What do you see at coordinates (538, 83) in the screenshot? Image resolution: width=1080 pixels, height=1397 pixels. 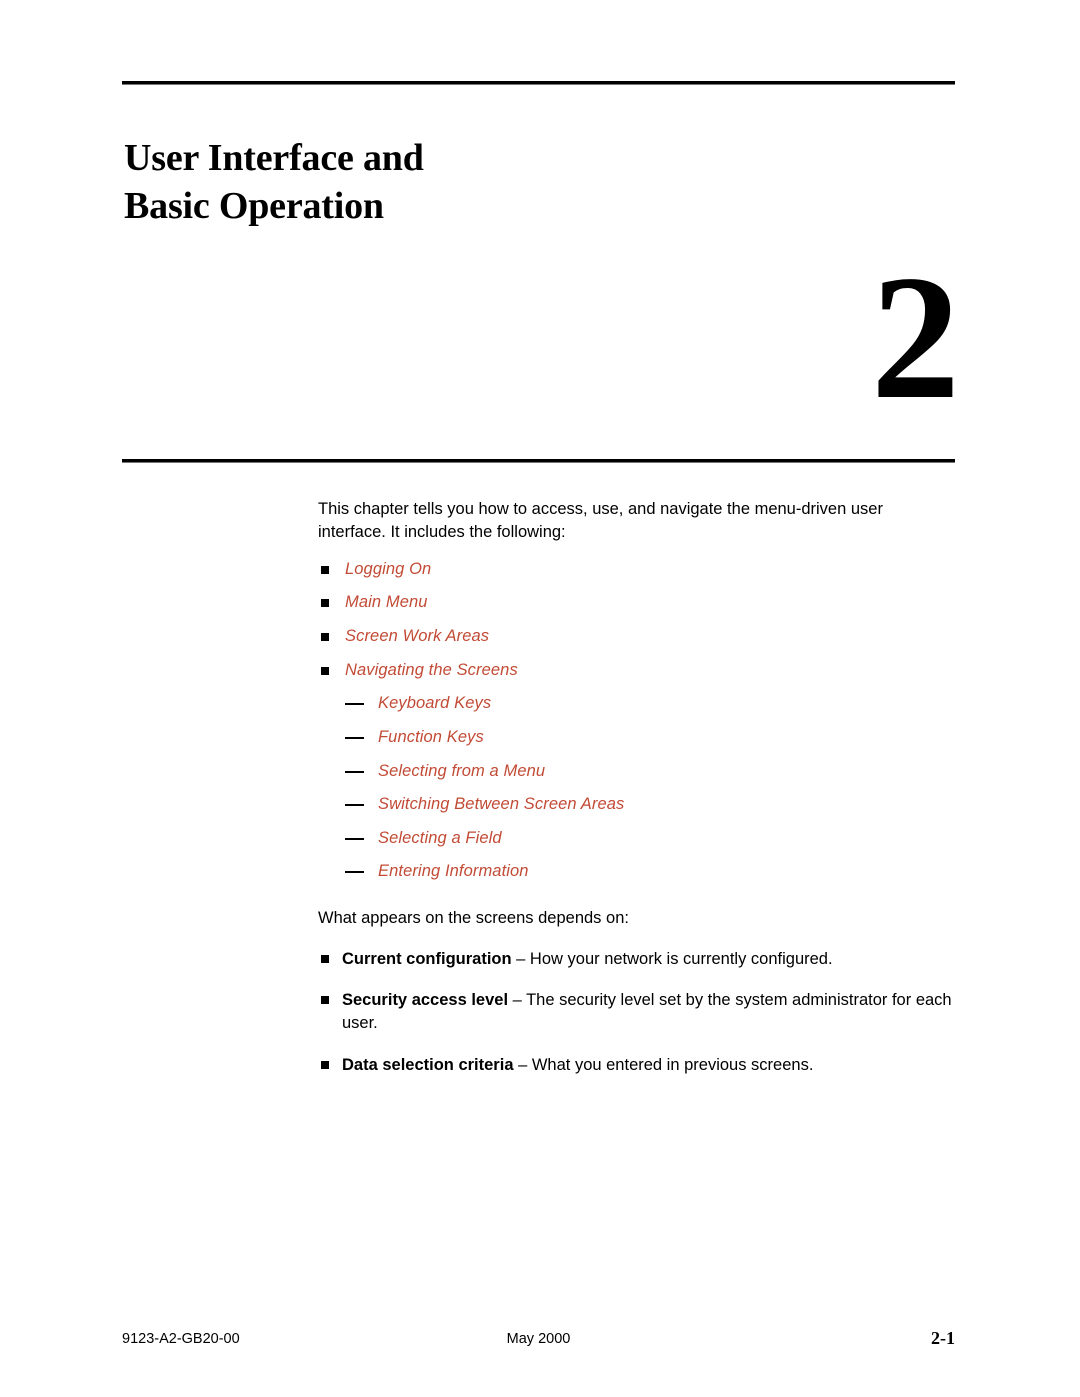 I see `header-divider-rule` at bounding box center [538, 83].